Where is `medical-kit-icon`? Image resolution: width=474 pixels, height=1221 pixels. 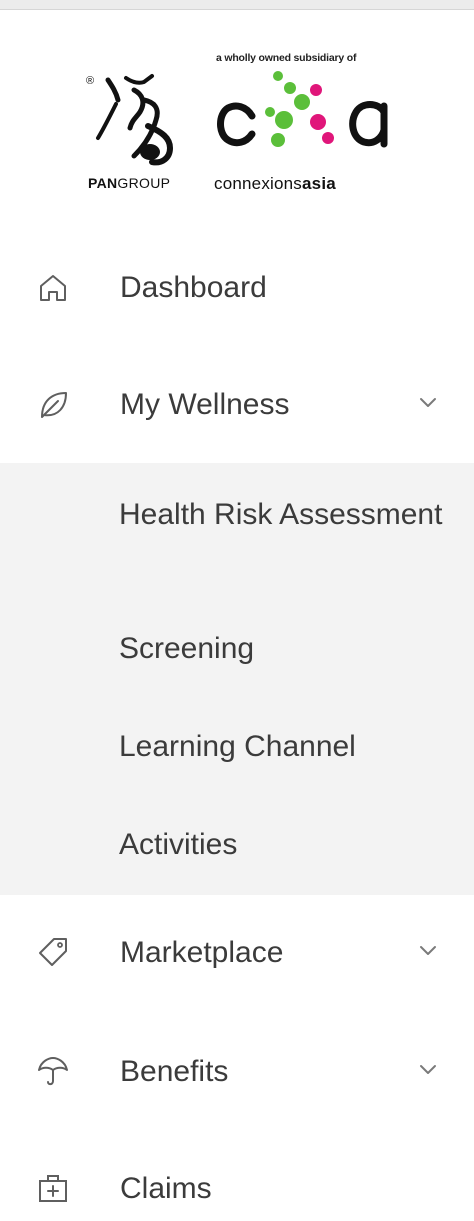
medical-kit-icon is located at coordinates (53, 1188).